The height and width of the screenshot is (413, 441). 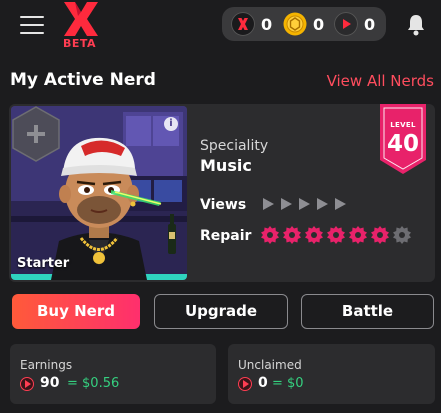 I want to click on unclaimed-card: Unclaimed 0 = $0, so click(x=331, y=374).